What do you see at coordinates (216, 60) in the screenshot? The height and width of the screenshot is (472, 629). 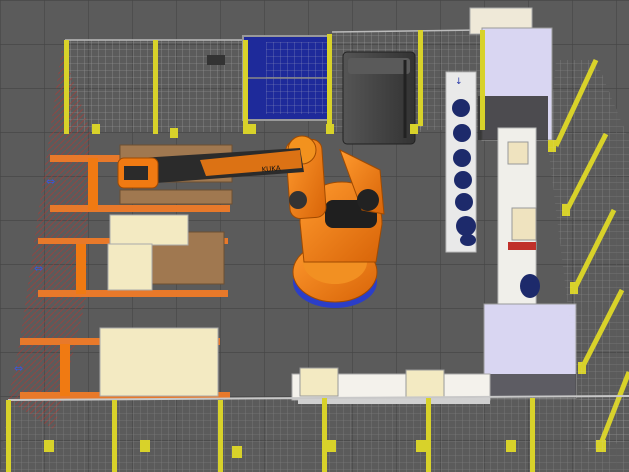 I see `sensor-box` at bounding box center [216, 60].